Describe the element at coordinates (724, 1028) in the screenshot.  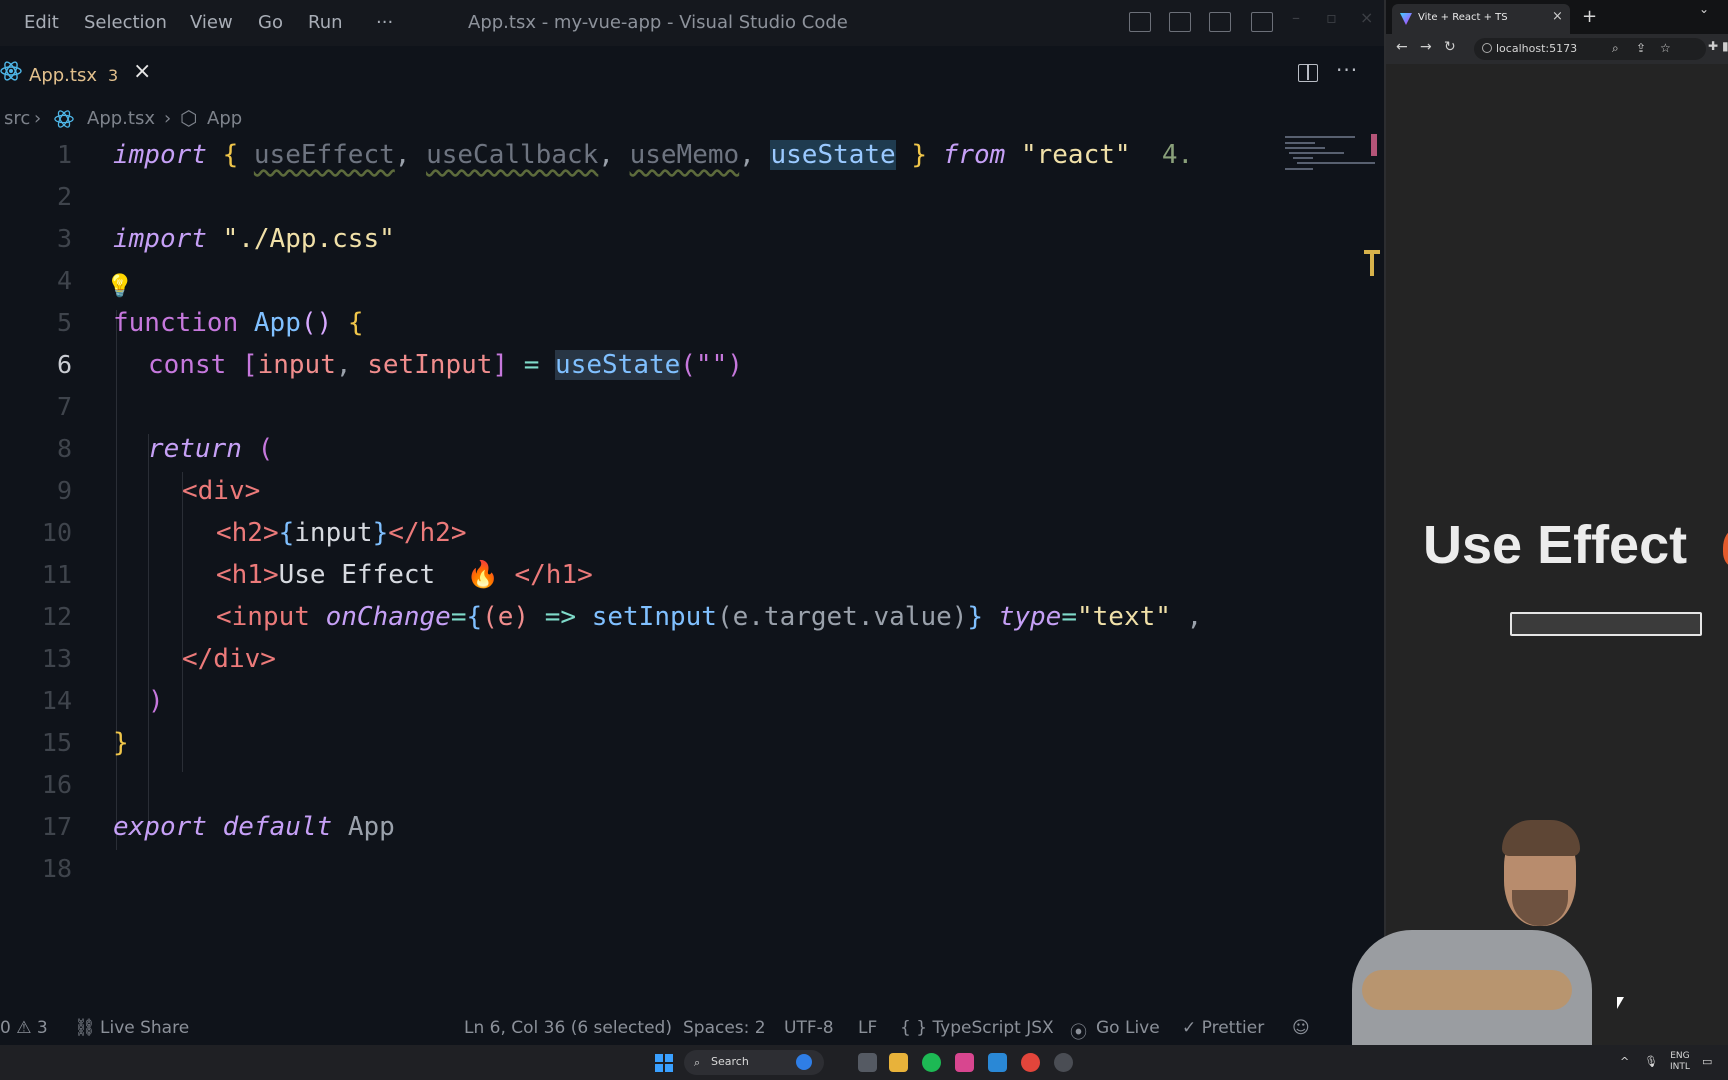
I see `status-indentation: Spaces: 2` at that location.